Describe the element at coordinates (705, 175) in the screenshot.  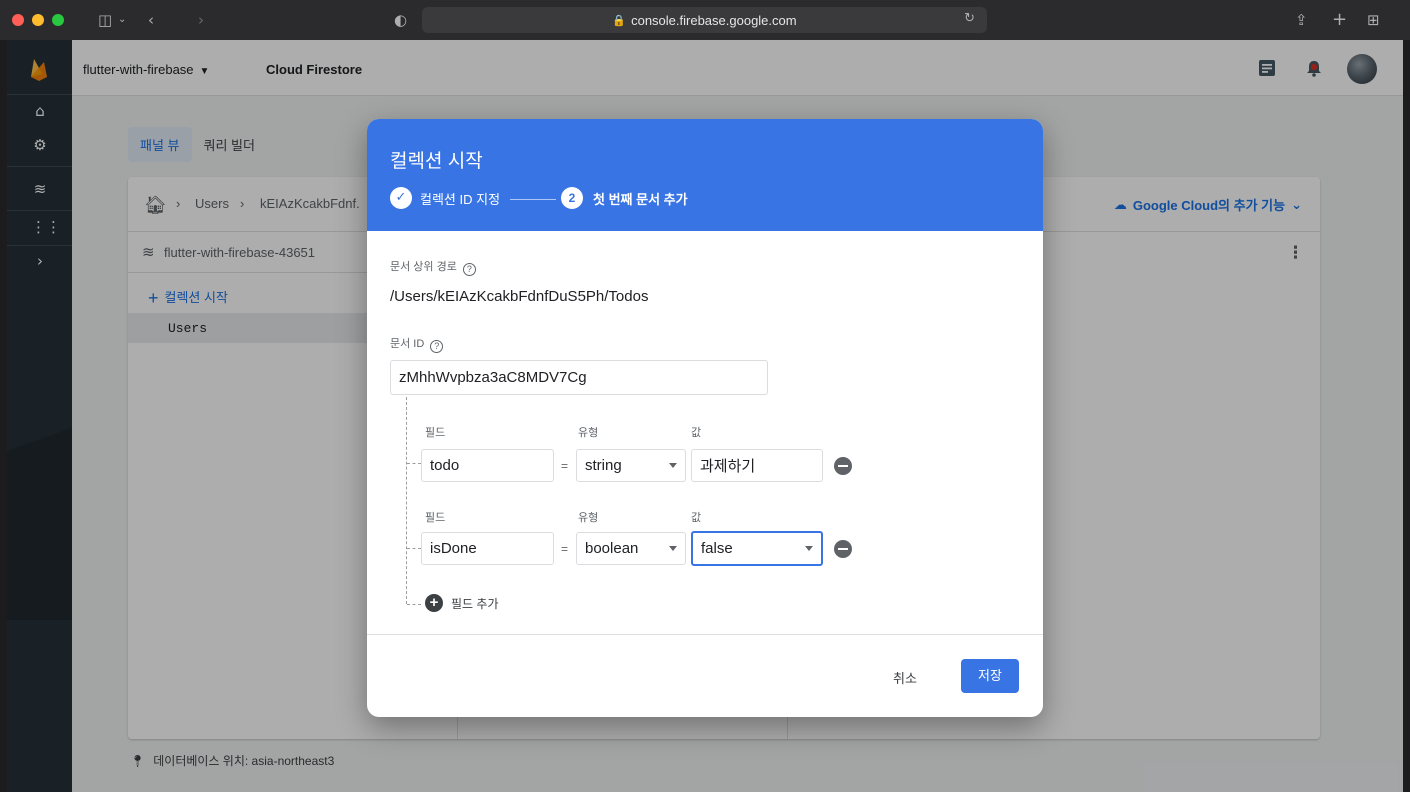
I see `dialog-header: 컬렉션 시작 ✓ 컬렉션 ID 지정 2 첫 번째 문서 추가` at that location.